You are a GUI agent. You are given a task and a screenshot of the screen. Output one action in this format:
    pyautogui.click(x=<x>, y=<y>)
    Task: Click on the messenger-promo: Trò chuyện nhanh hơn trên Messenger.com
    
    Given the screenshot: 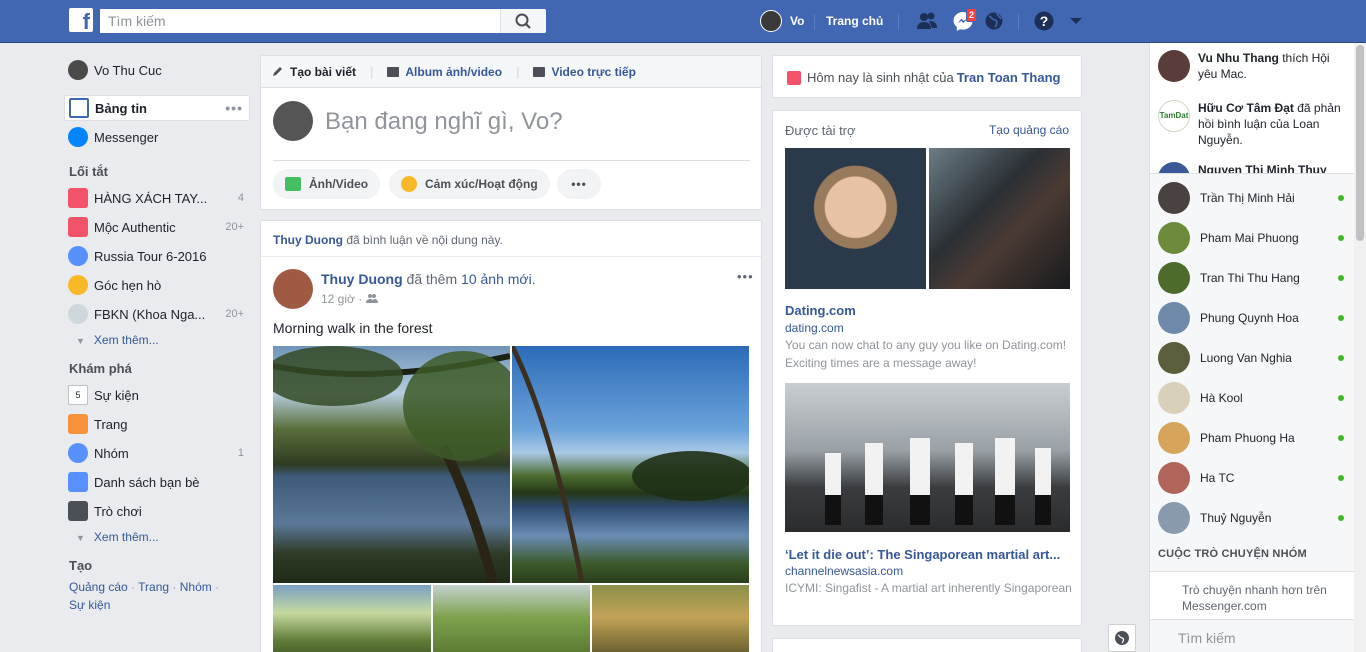 What is the action you would take?
    pyautogui.click(x=1252, y=595)
    